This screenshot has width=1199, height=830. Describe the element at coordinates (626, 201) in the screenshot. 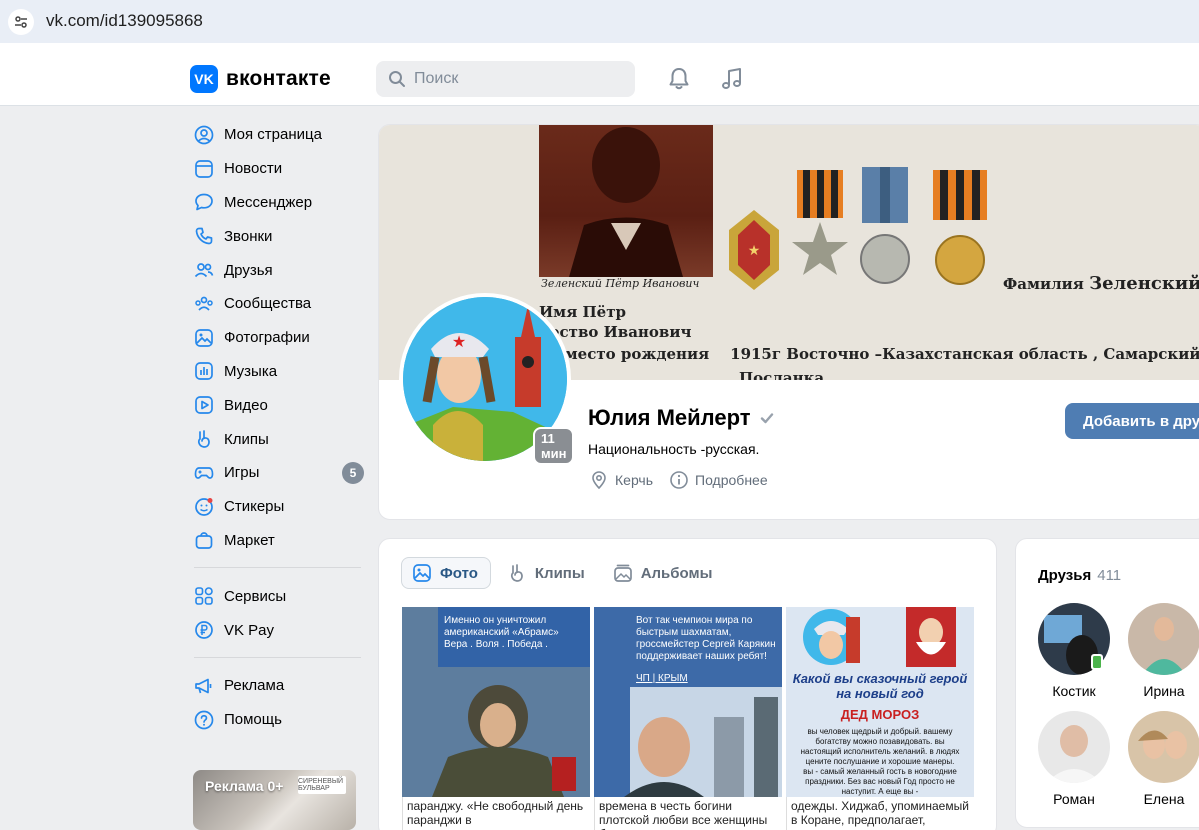

I see `cover-portrait` at that location.